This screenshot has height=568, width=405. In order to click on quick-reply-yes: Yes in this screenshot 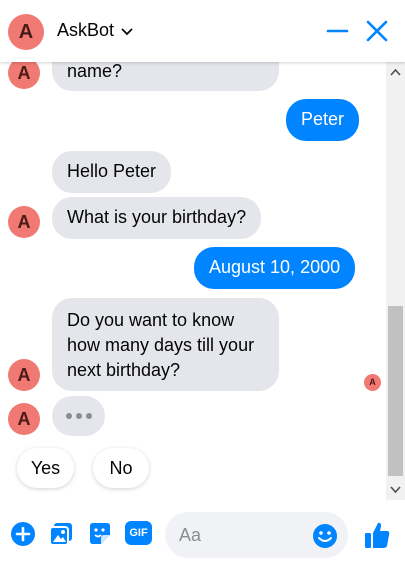, I will do `click(45, 468)`.